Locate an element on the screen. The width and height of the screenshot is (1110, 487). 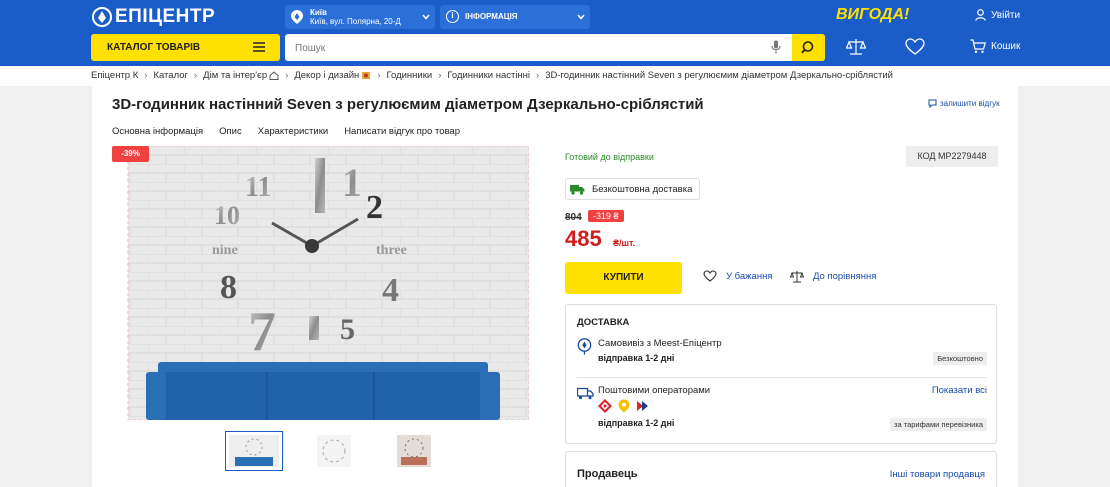
delivery-option-tag: Безкоштовно is located at coordinates (960, 358).